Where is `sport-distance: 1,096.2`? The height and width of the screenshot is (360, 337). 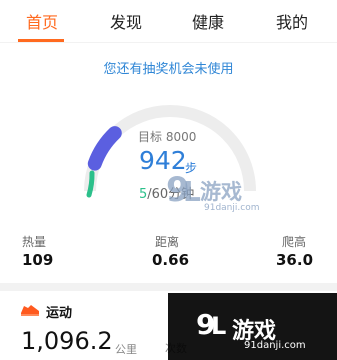 sport-distance: 1,096.2 is located at coordinates (67, 341).